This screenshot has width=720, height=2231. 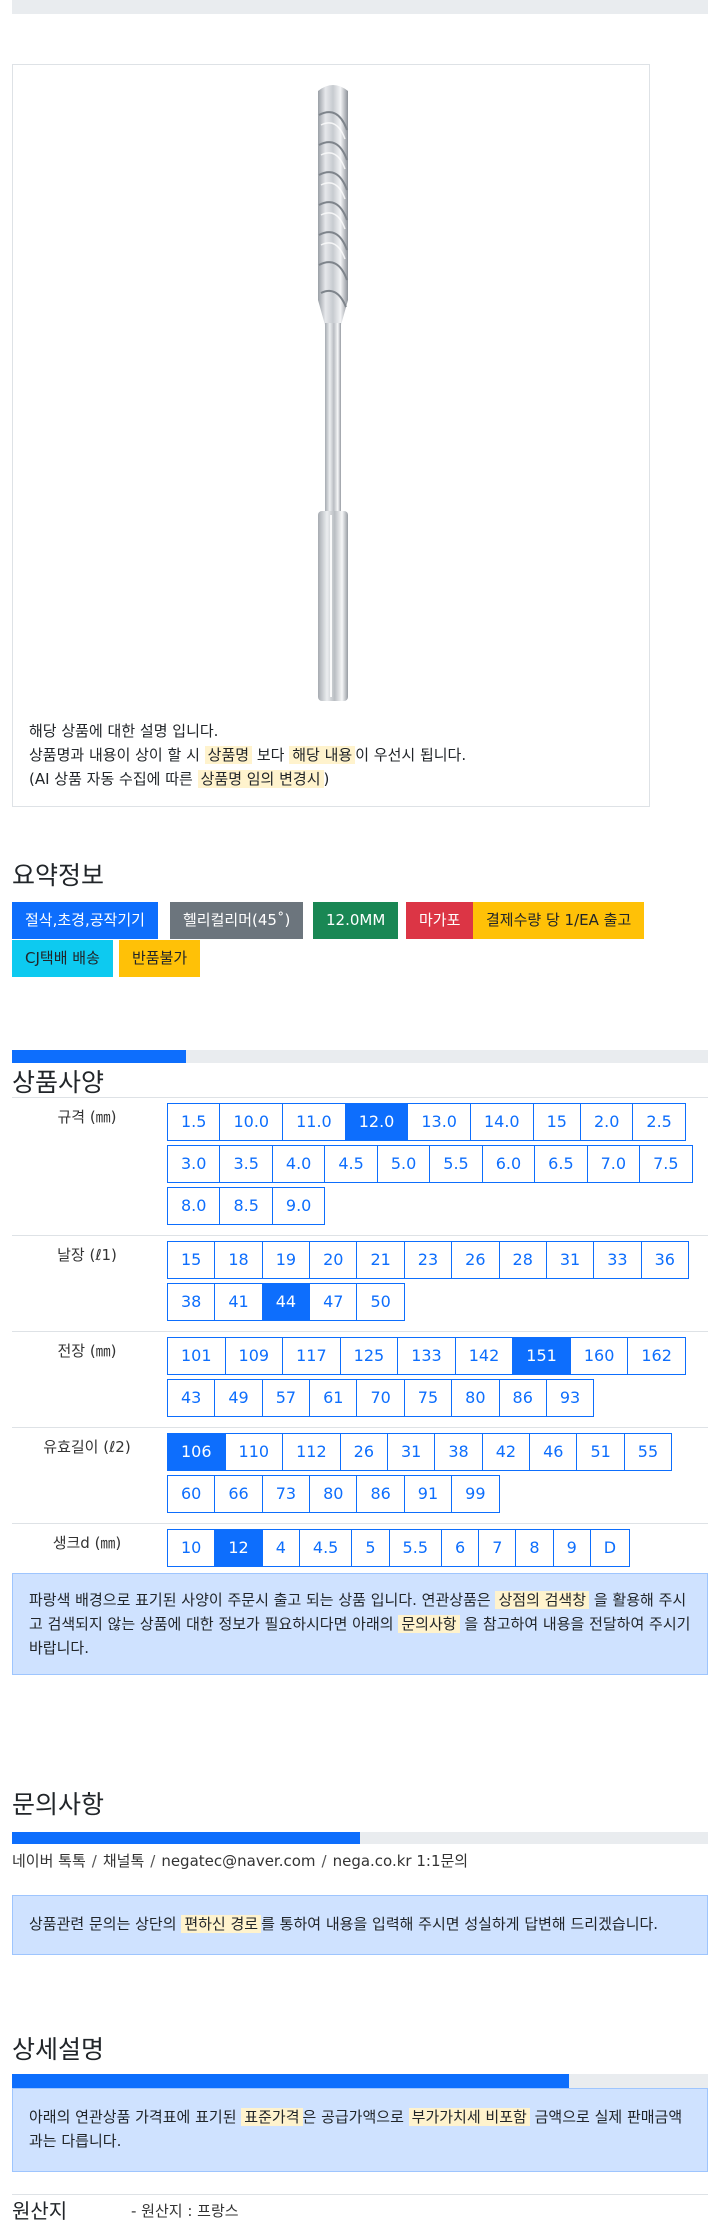 What do you see at coordinates (534, 1548) in the screenshot?
I see `spec-option: 8` at bounding box center [534, 1548].